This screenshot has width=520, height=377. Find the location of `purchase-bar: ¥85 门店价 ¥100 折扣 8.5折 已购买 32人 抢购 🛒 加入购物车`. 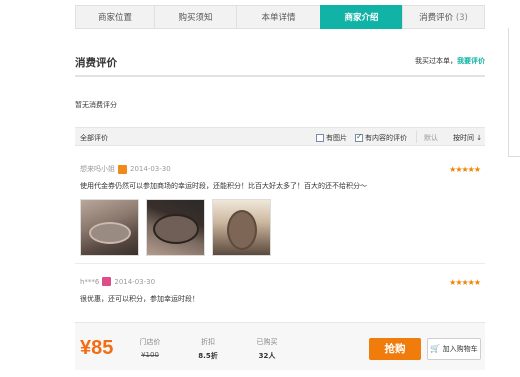

purchase-bar: ¥85 门店价 ¥100 折扣 8.5折 已购买 32人 抢购 🛒 加入购物车 is located at coordinates (280, 346).